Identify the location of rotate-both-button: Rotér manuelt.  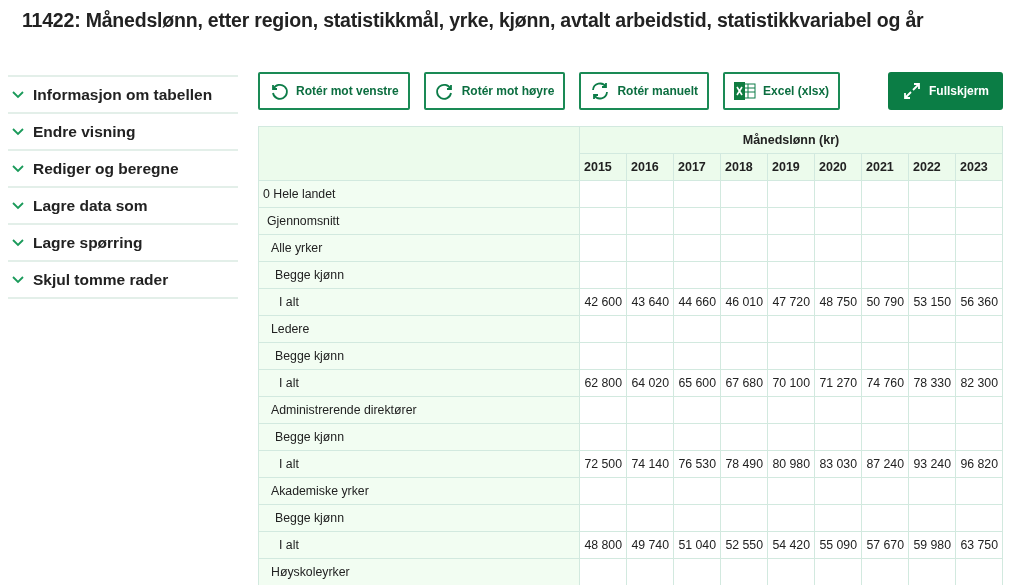
(644, 91).